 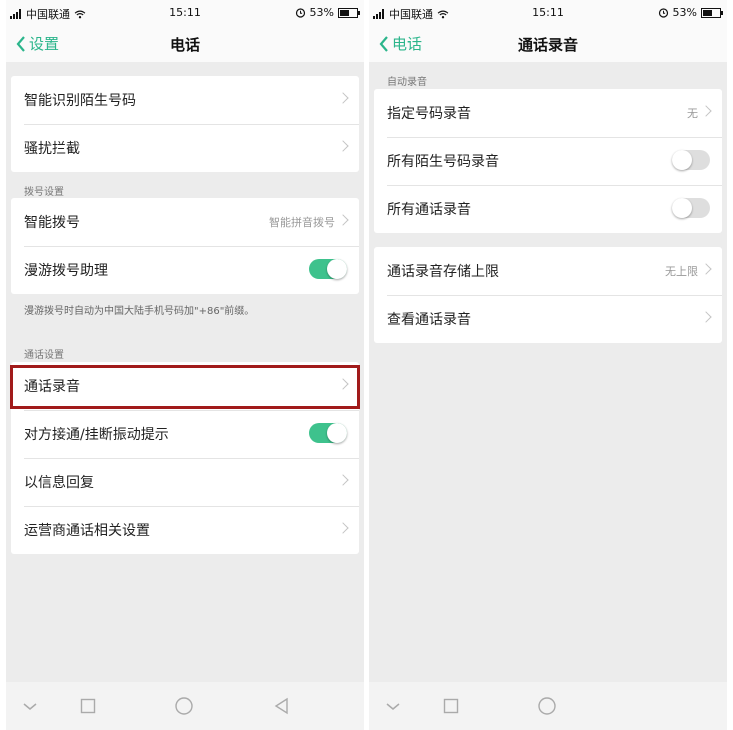 What do you see at coordinates (96, 435) in the screenshot?
I see `row-label: 对方接通/挂断振动提示` at bounding box center [96, 435].